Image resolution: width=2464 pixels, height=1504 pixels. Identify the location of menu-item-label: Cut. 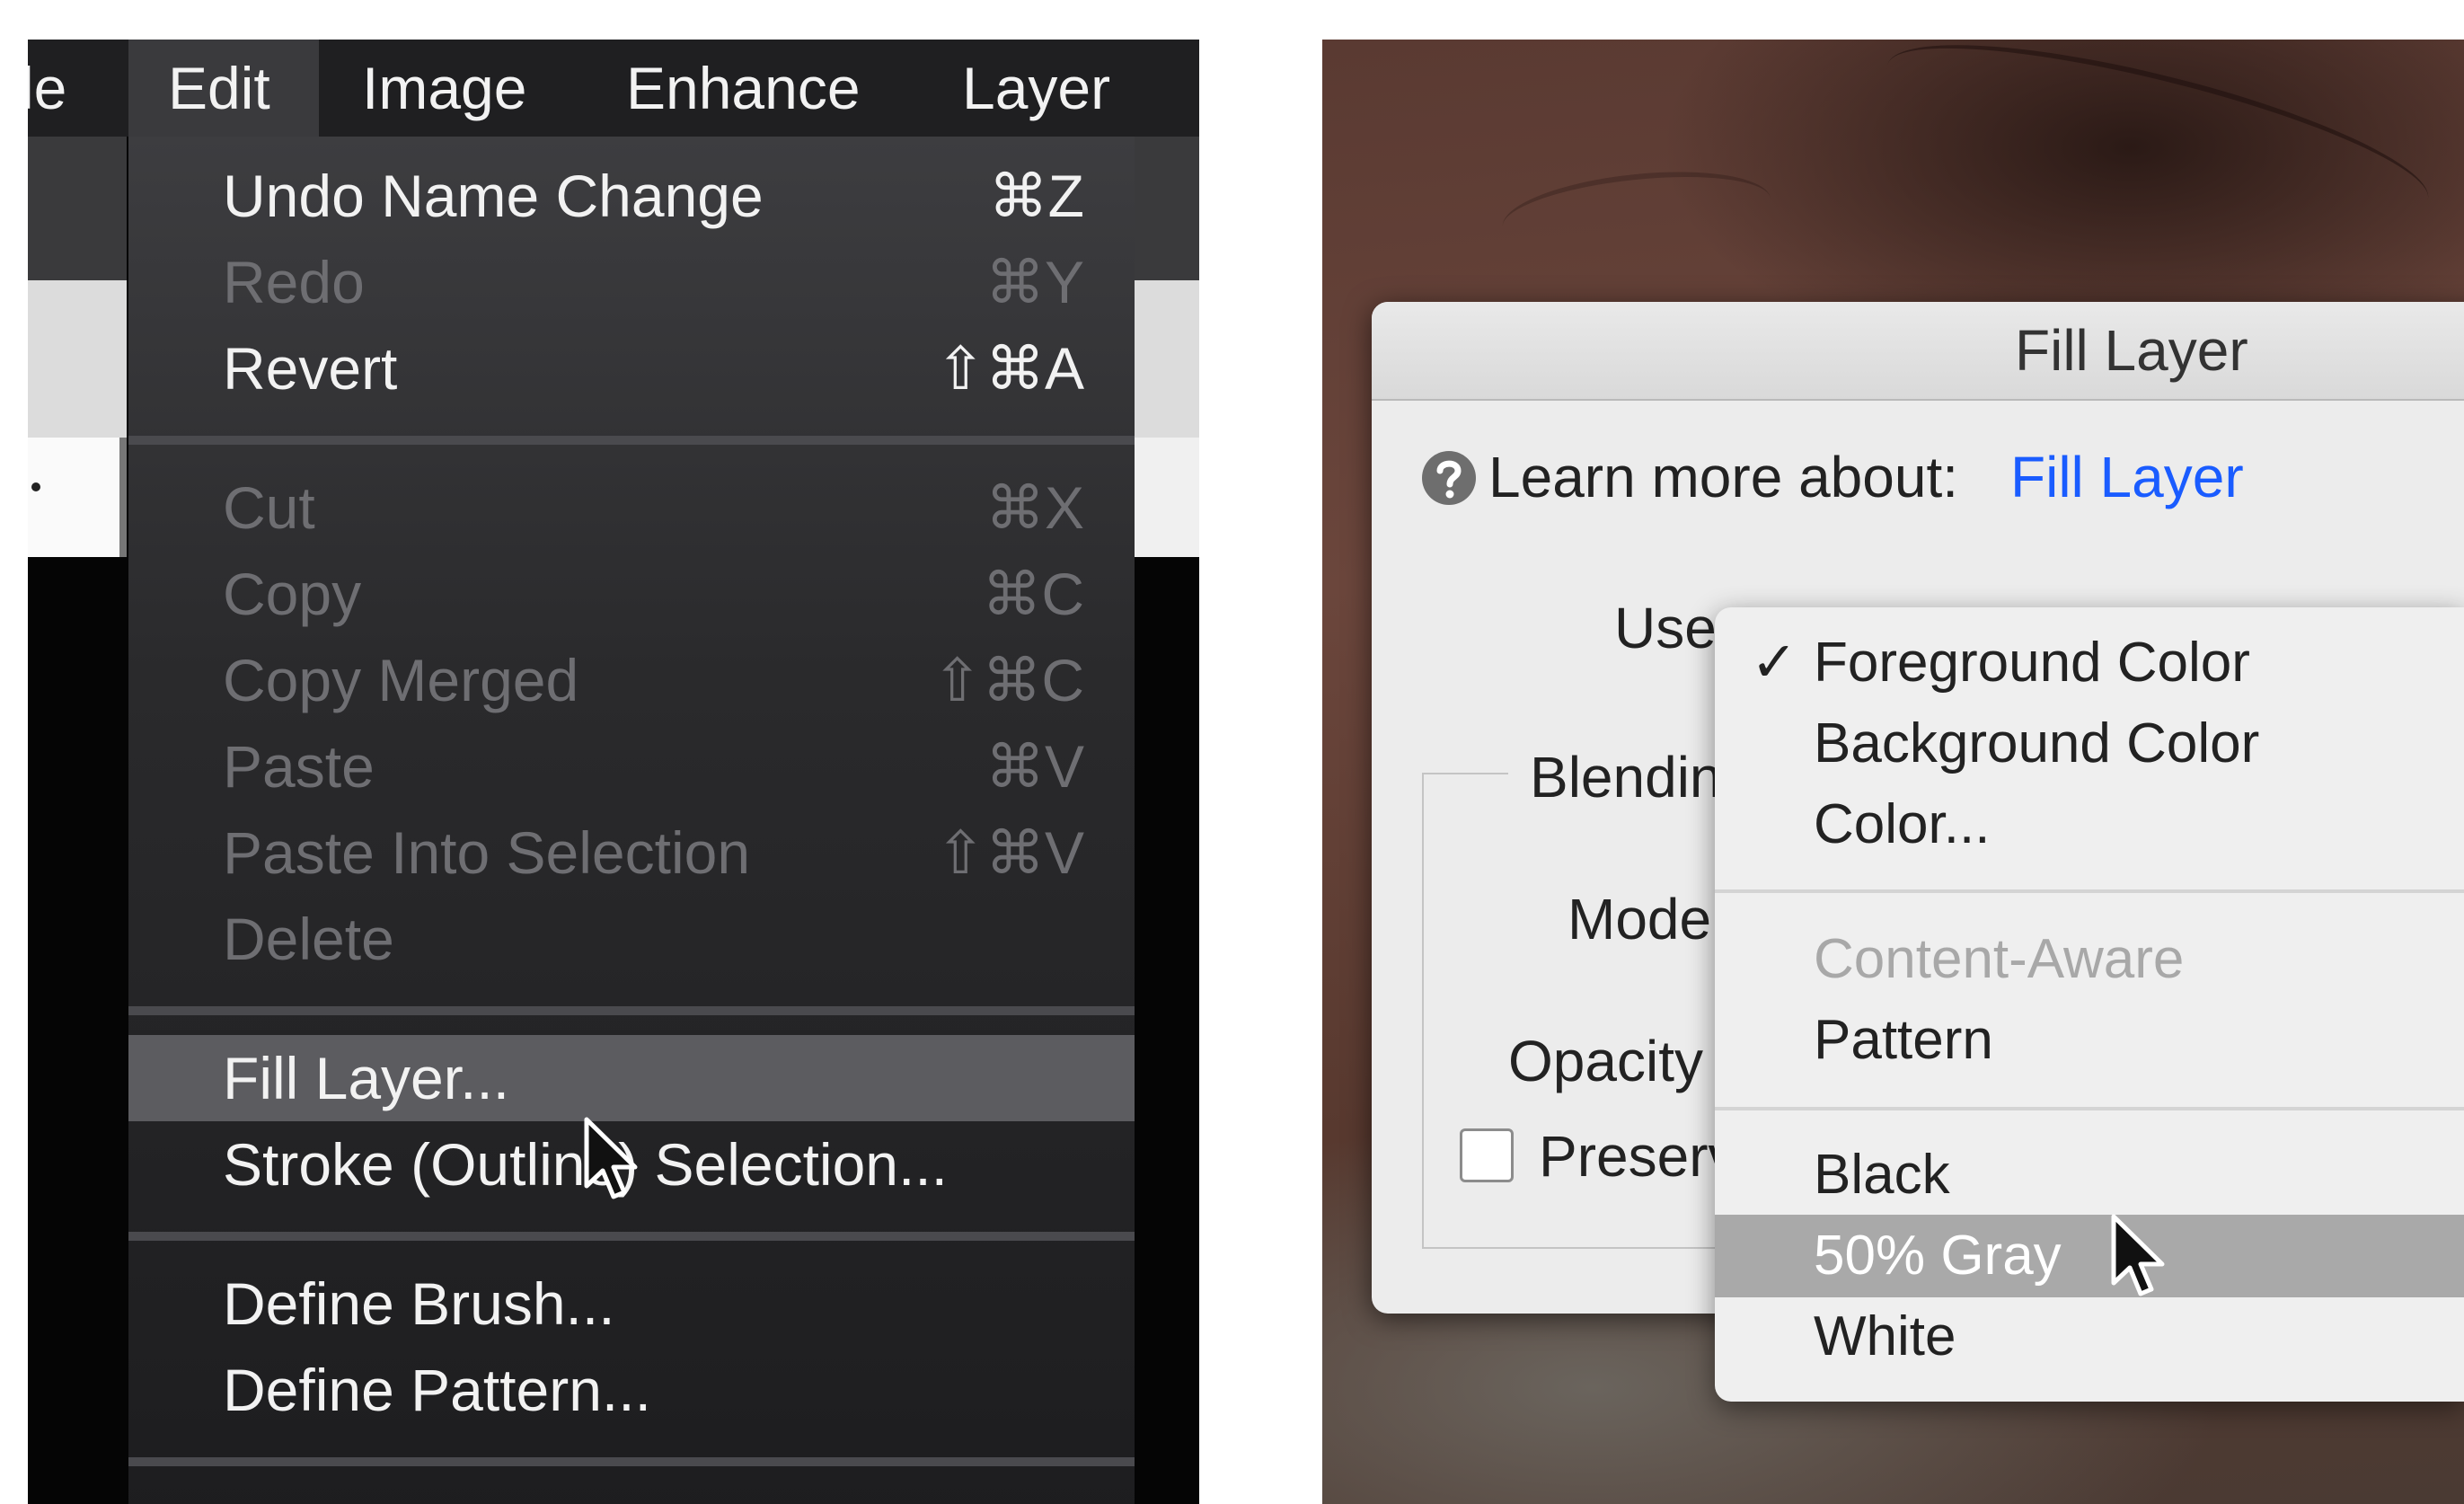
(269, 507).